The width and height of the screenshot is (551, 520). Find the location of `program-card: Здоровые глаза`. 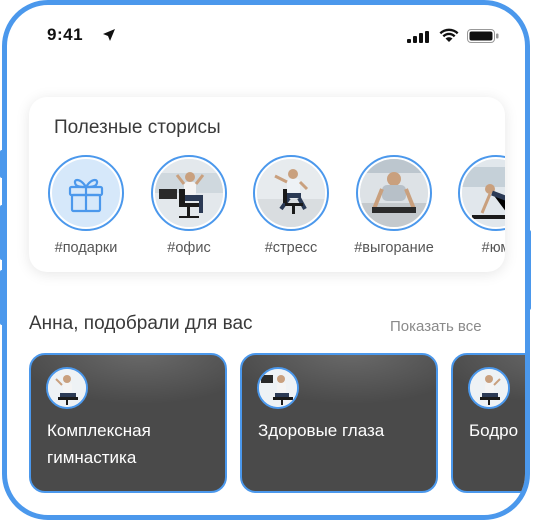

program-card: Здоровые глаза is located at coordinates (339, 423).